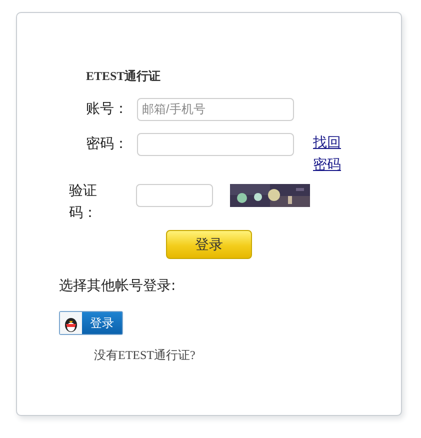 The width and height of the screenshot is (421, 438). Describe the element at coordinates (145, 355) in the screenshot. I see `register-prompt: 没有ETEST通行证?` at that location.